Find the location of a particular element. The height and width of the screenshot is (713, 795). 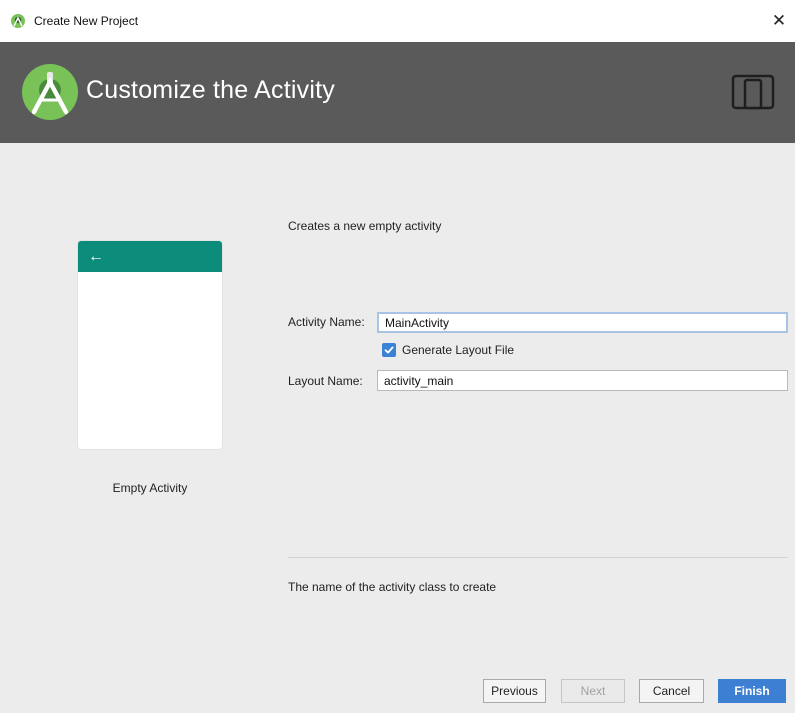

activity-template-name: Empty Activity is located at coordinates (150, 488).